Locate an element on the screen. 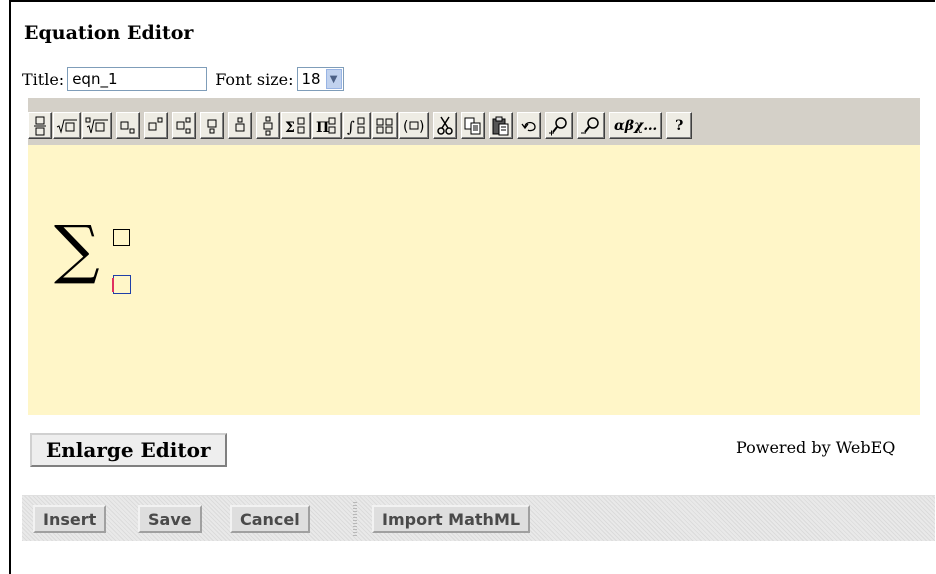 The width and height of the screenshot is (936, 574). underscript-button is located at coordinates (212, 125).